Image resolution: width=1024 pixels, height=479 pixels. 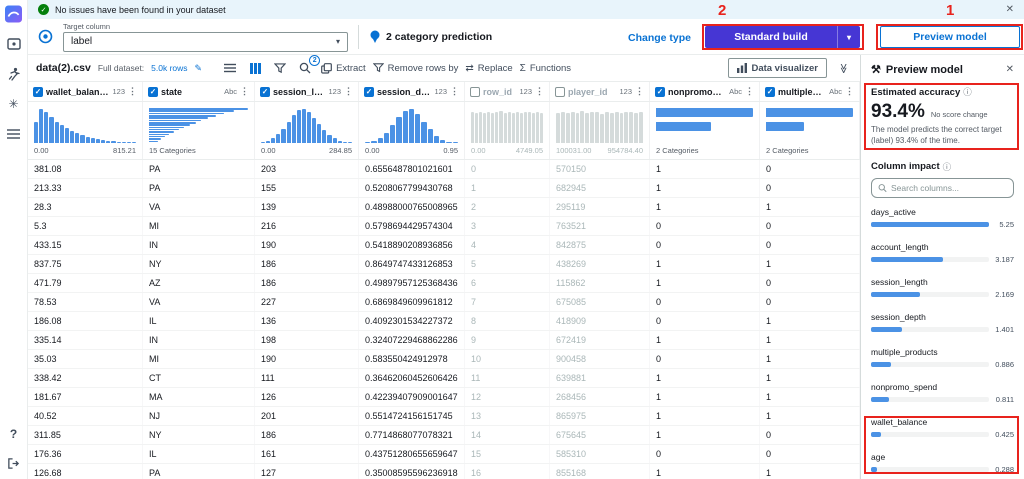 I want to click on filter-icon, so click(x=280, y=68).